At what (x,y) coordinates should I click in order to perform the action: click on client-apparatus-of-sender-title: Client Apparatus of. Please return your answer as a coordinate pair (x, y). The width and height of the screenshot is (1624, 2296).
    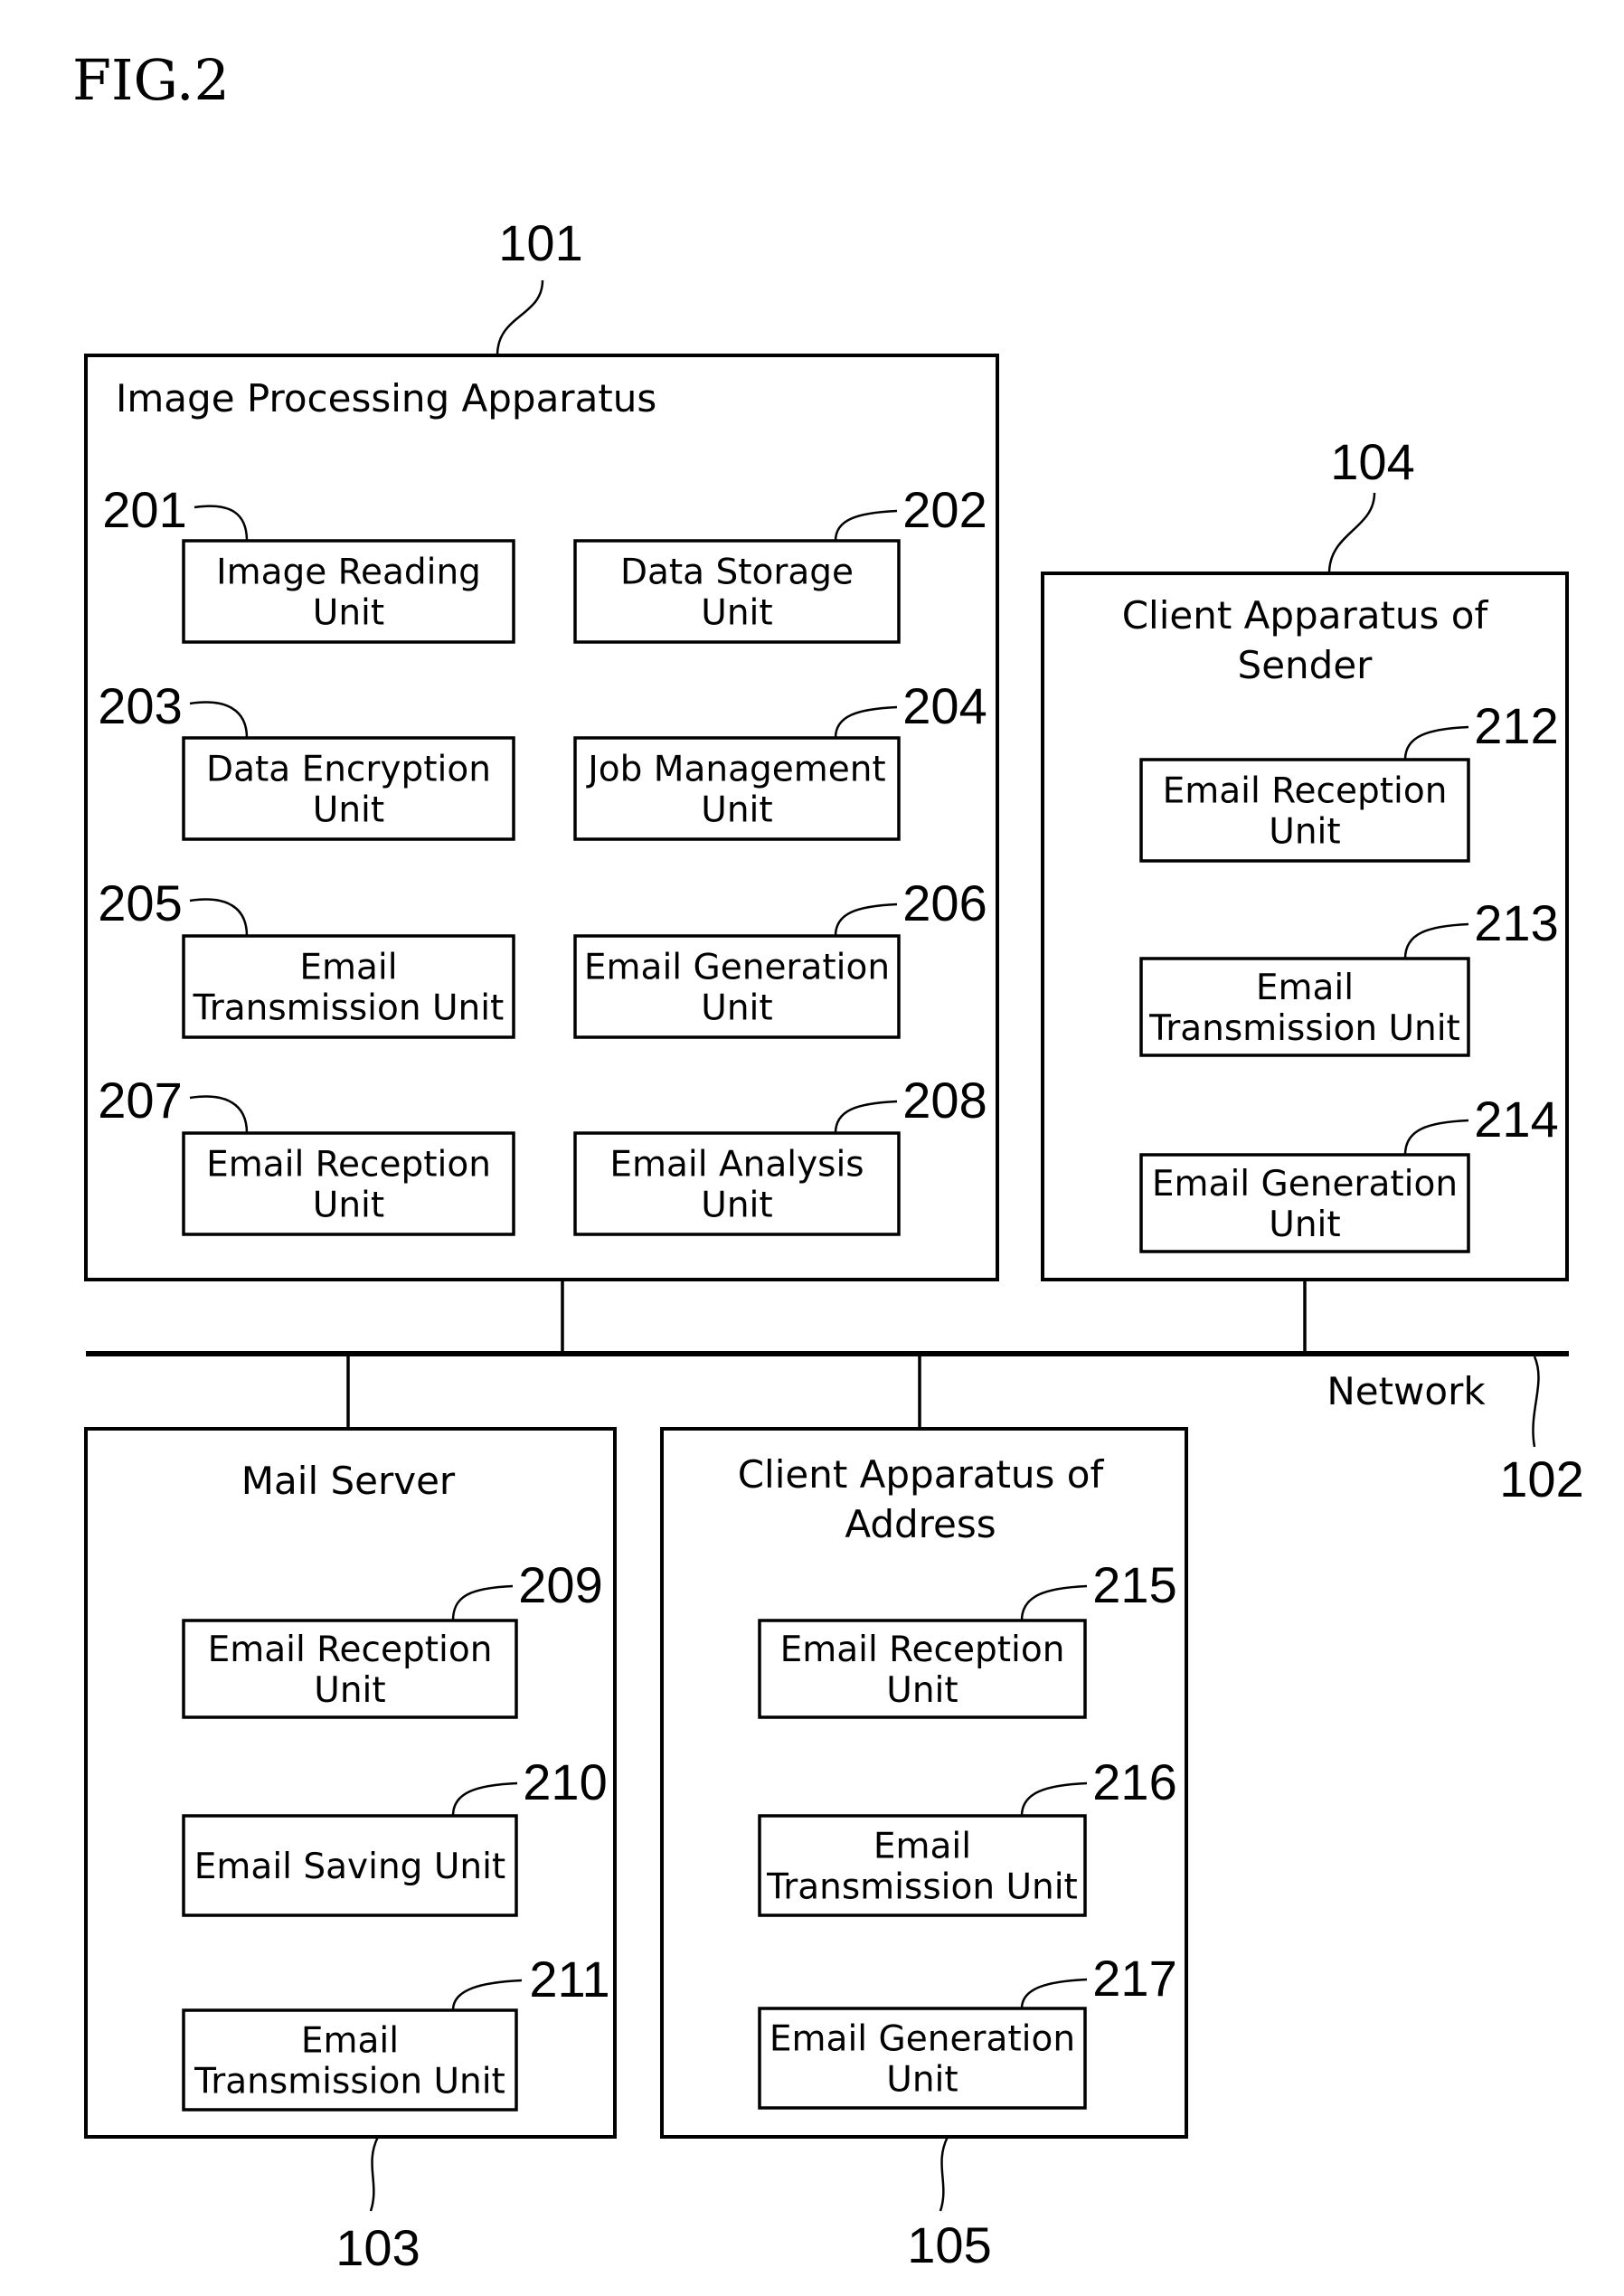
    Looking at the image, I should click on (1306, 616).